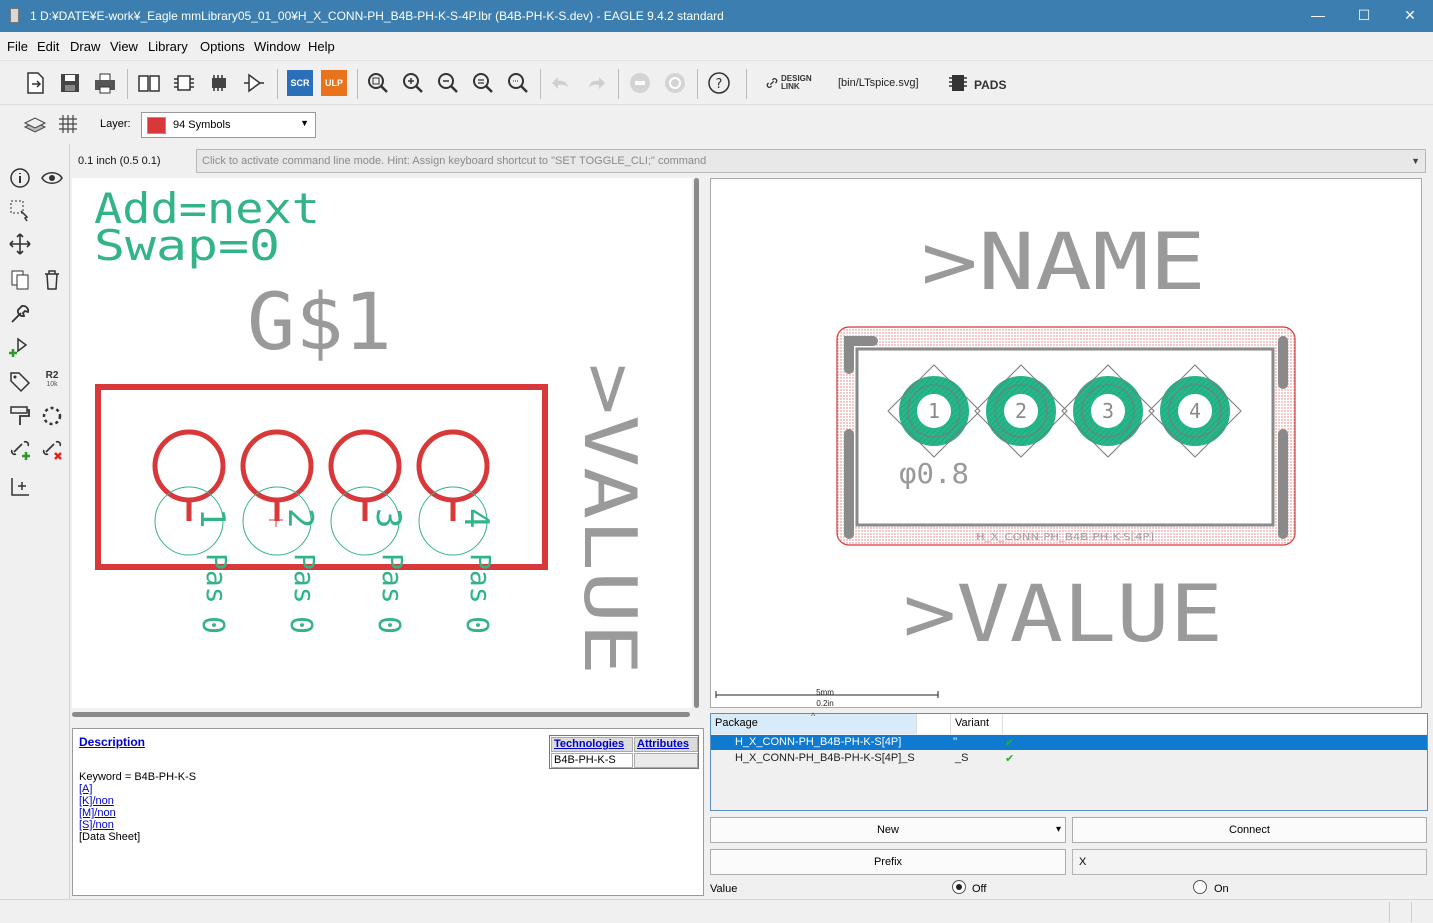  What do you see at coordinates (814, 722) in the screenshot?
I see `package-column-header: Package ^` at bounding box center [814, 722].